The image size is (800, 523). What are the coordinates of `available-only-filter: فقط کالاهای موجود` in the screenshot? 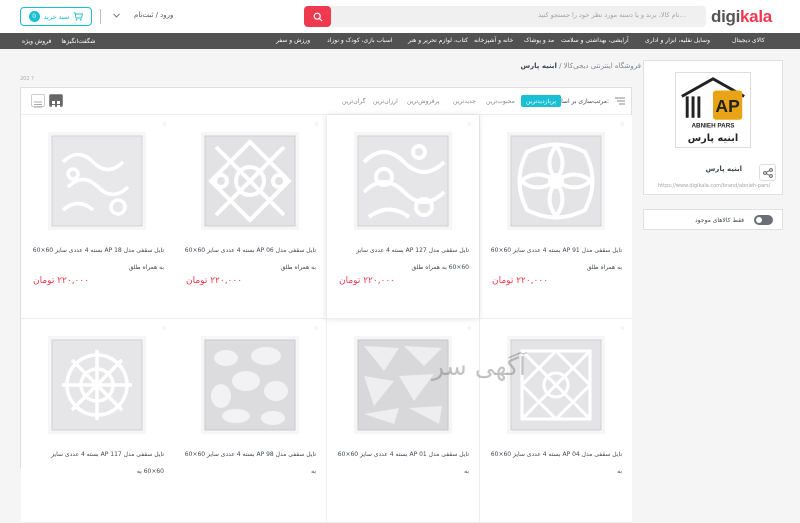 It's located at (713, 219).